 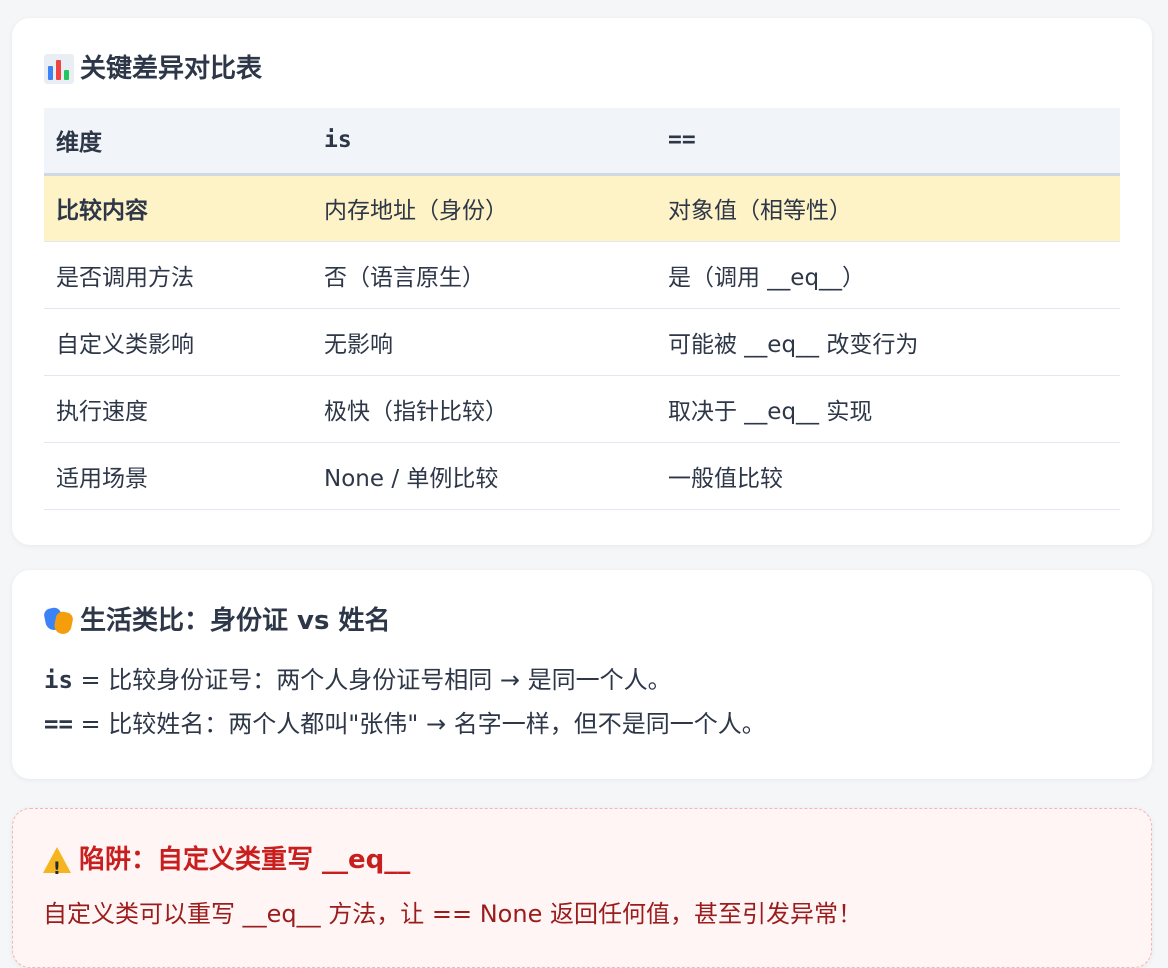 What do you see at coordinates (58, 724) in the screenshot?
I see `operator-eq: ==` at bounding box center [58, 724].